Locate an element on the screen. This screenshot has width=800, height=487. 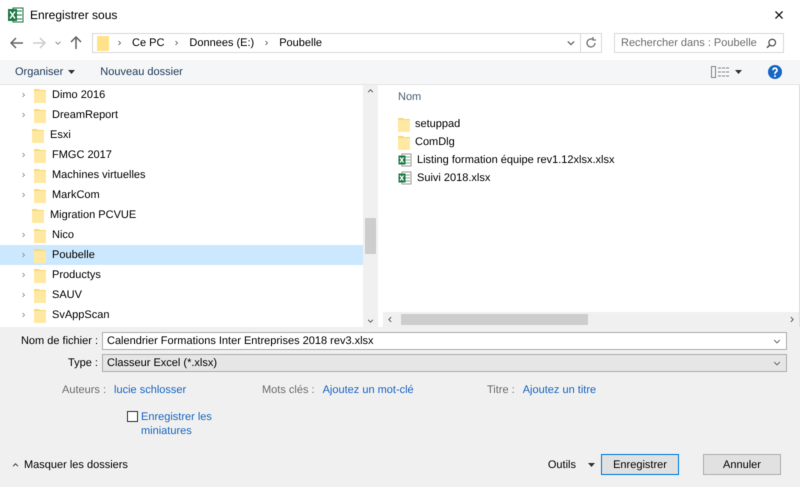
folder-tree-item: MarkCom is located at coordinates (181, 195).